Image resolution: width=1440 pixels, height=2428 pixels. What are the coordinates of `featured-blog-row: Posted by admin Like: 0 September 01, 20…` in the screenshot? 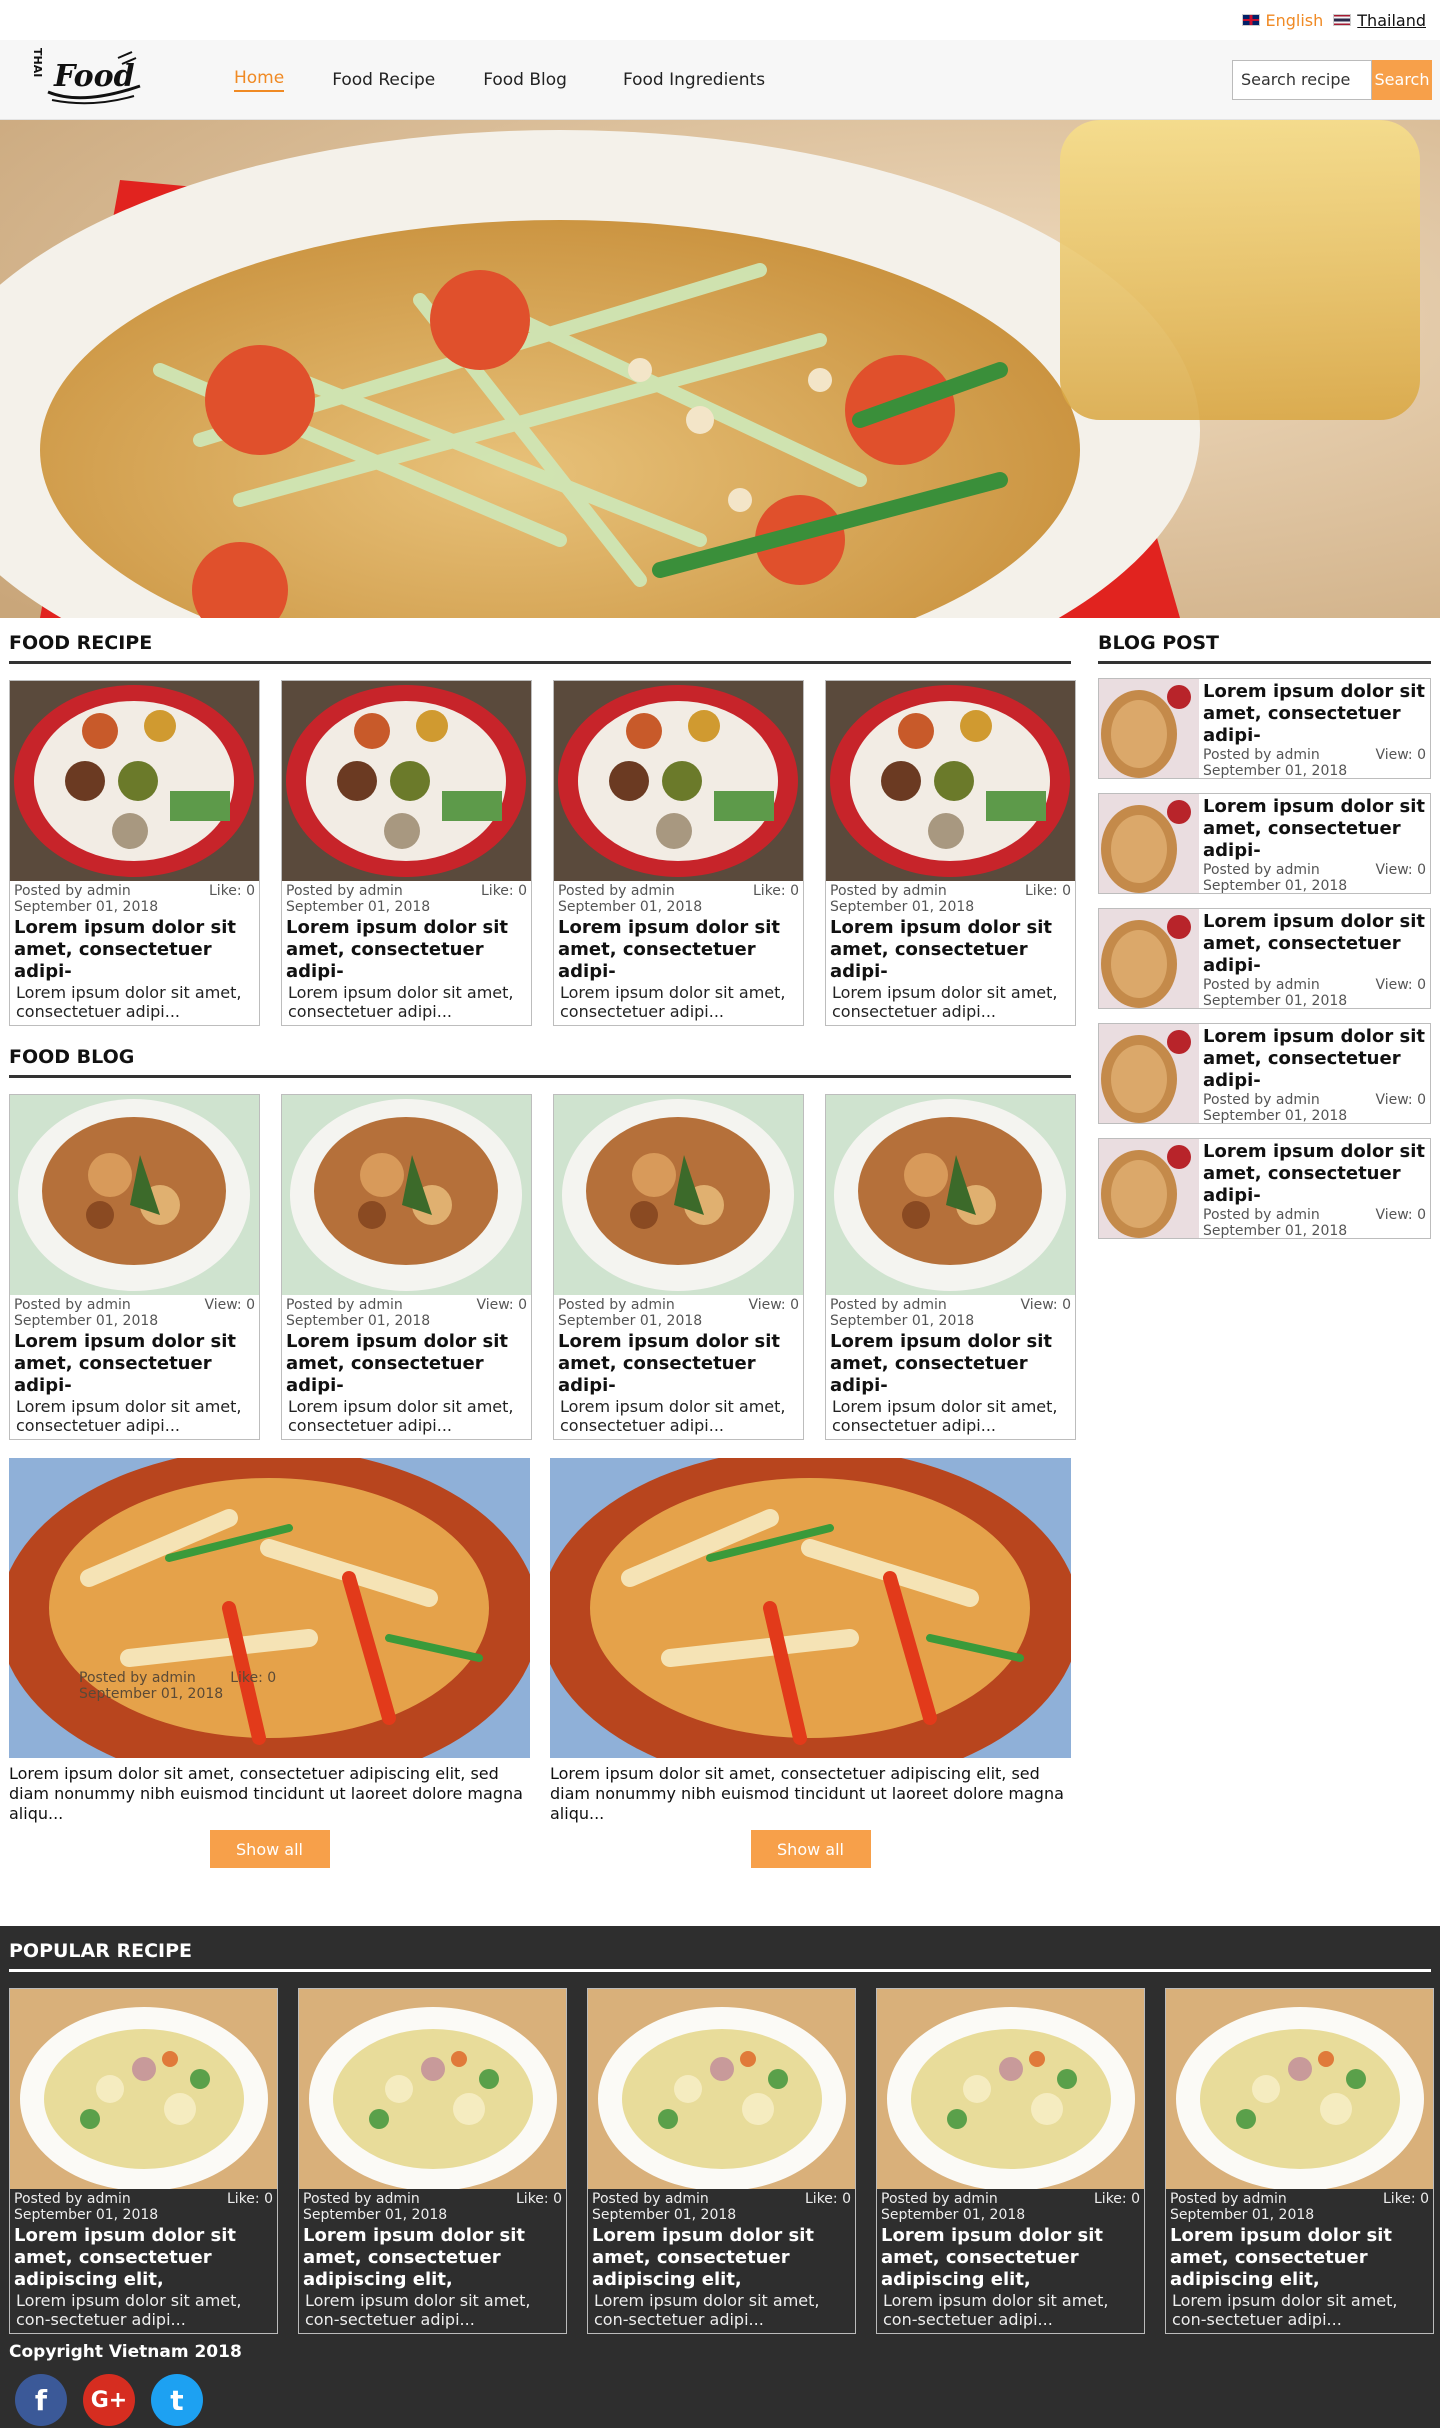 It's located at (540, 1663).